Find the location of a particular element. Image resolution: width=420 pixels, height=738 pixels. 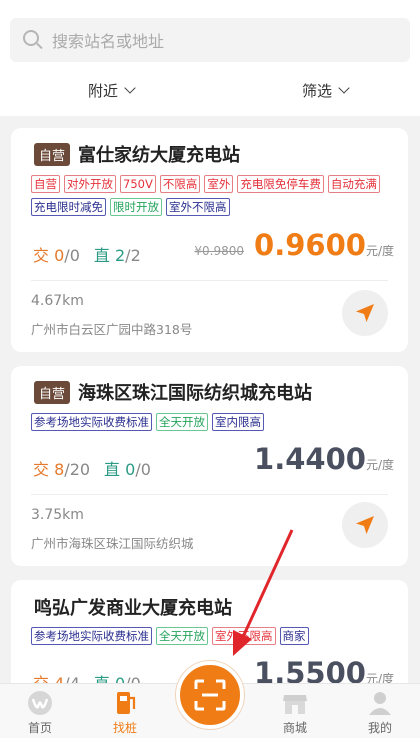

search-input: 搜索站名或地址 is located at coordinates (210, 40).